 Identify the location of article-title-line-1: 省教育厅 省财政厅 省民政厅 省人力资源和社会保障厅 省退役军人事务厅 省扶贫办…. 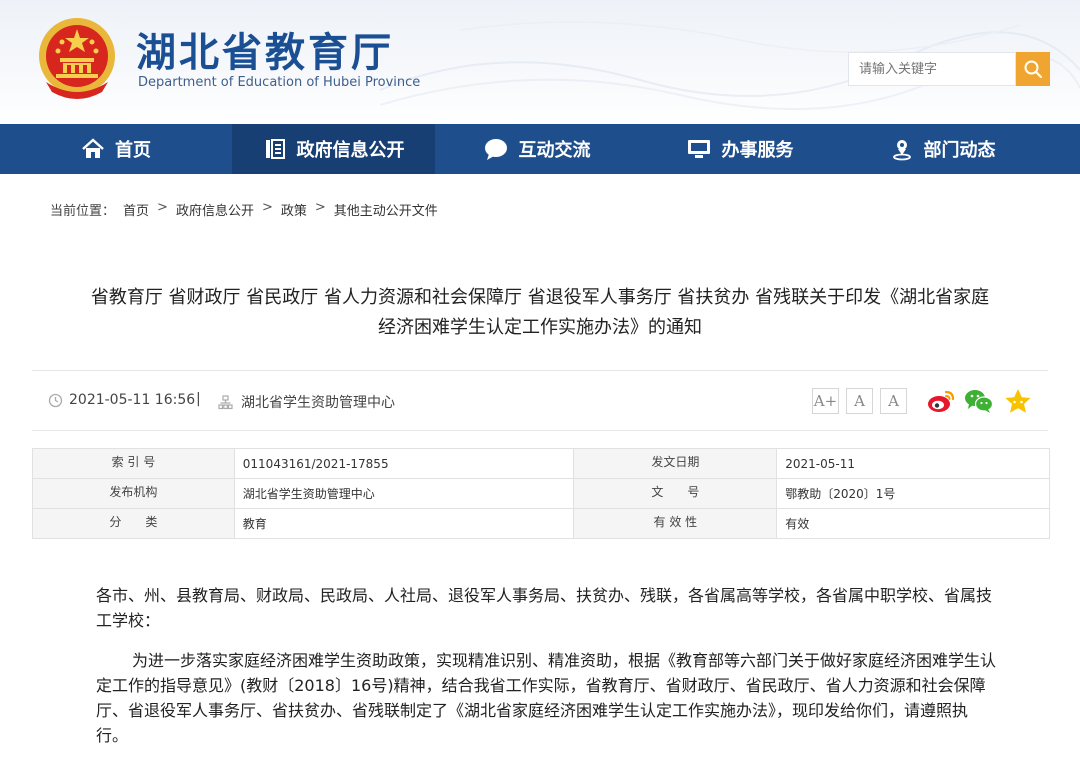
(540, 297).